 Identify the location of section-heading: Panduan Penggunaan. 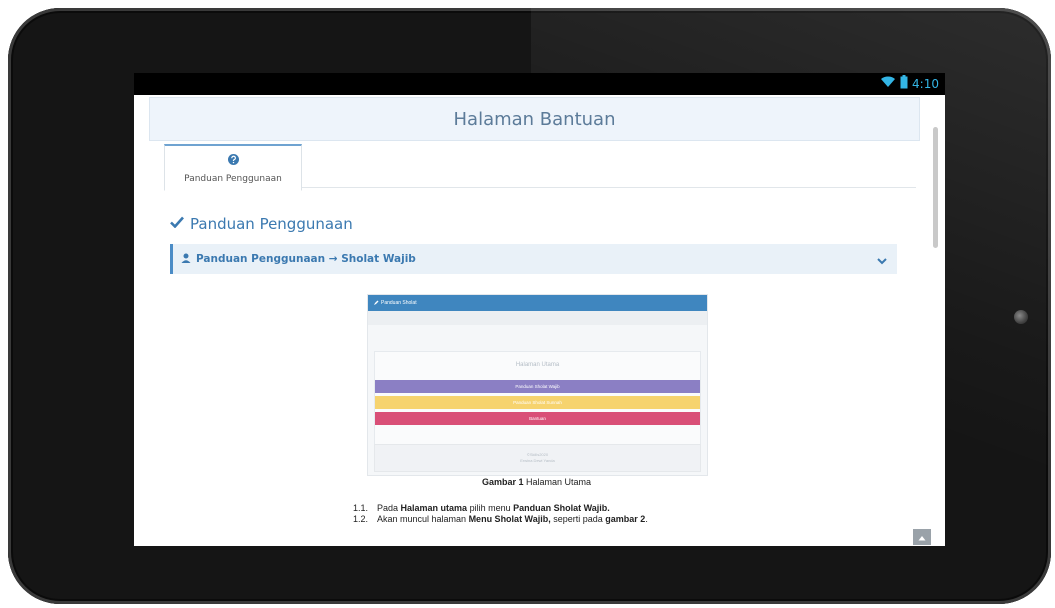
(261, 224).